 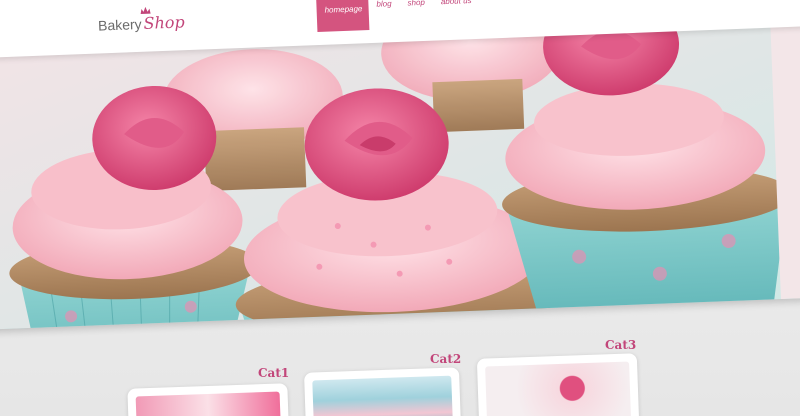 I want to click on category-card-1: Cat1, so click(x=212, y=367).